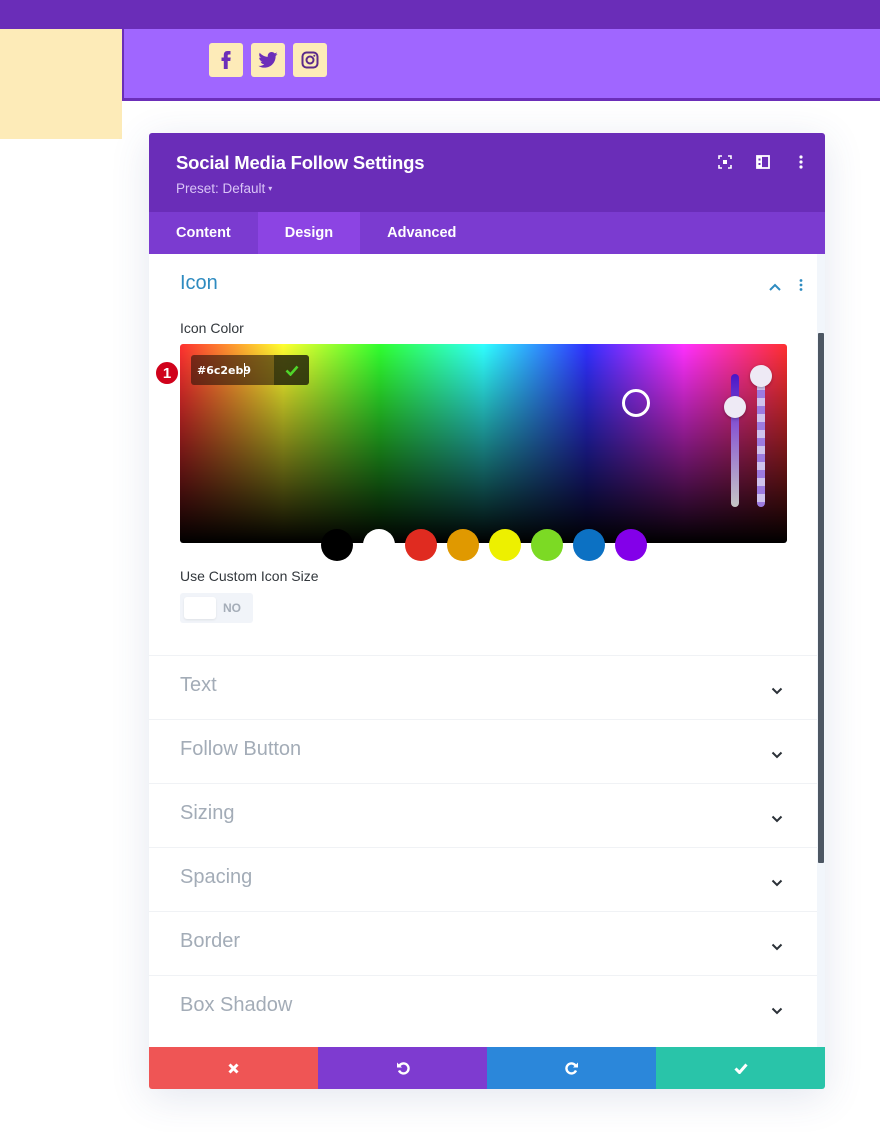 This screenshot has height=1132, width=880. Describe the element at coordinates (483, 943) in the screenshot. I see `option-group-border: Border` at that location.